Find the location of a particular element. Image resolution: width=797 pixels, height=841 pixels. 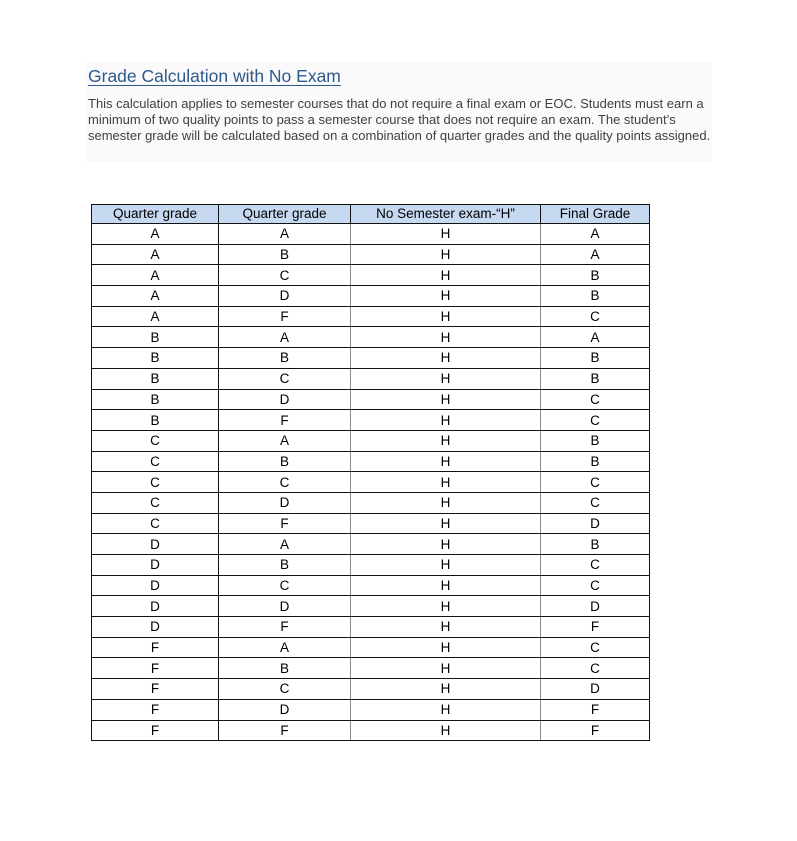

table-row: ADHB is located at coordinates (370, 296).